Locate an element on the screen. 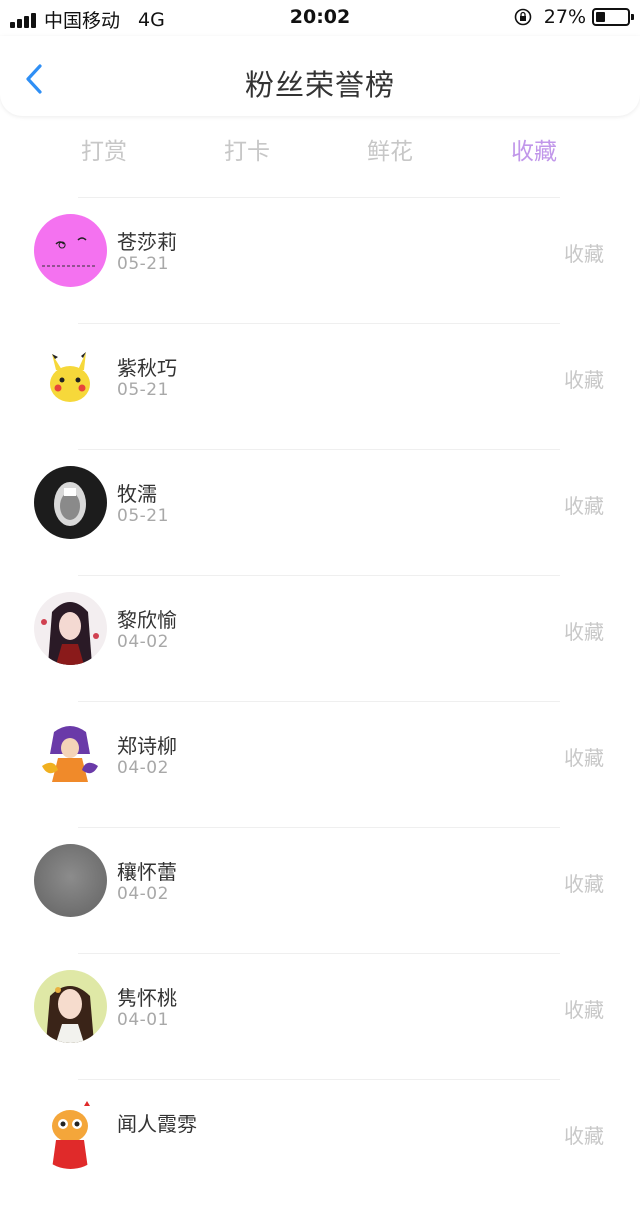 The width and height of the screenshot is (640, 1205). nav-bar: 粉丝荣誉榜 is located at coordinates (320, 76).